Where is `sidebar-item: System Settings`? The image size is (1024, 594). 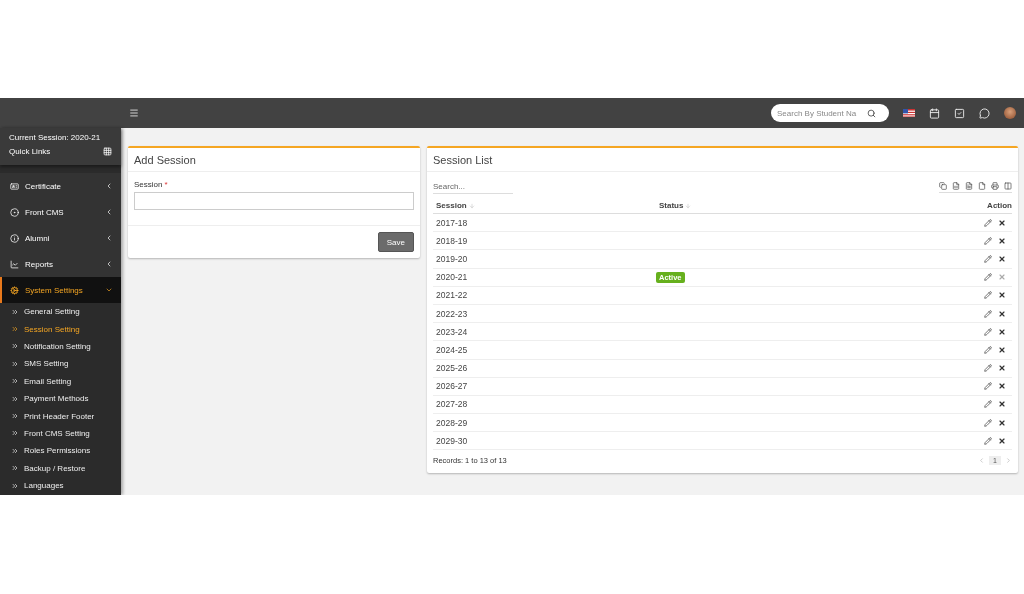 sidebar-item: System Settings is located at coordinates (60, 290).